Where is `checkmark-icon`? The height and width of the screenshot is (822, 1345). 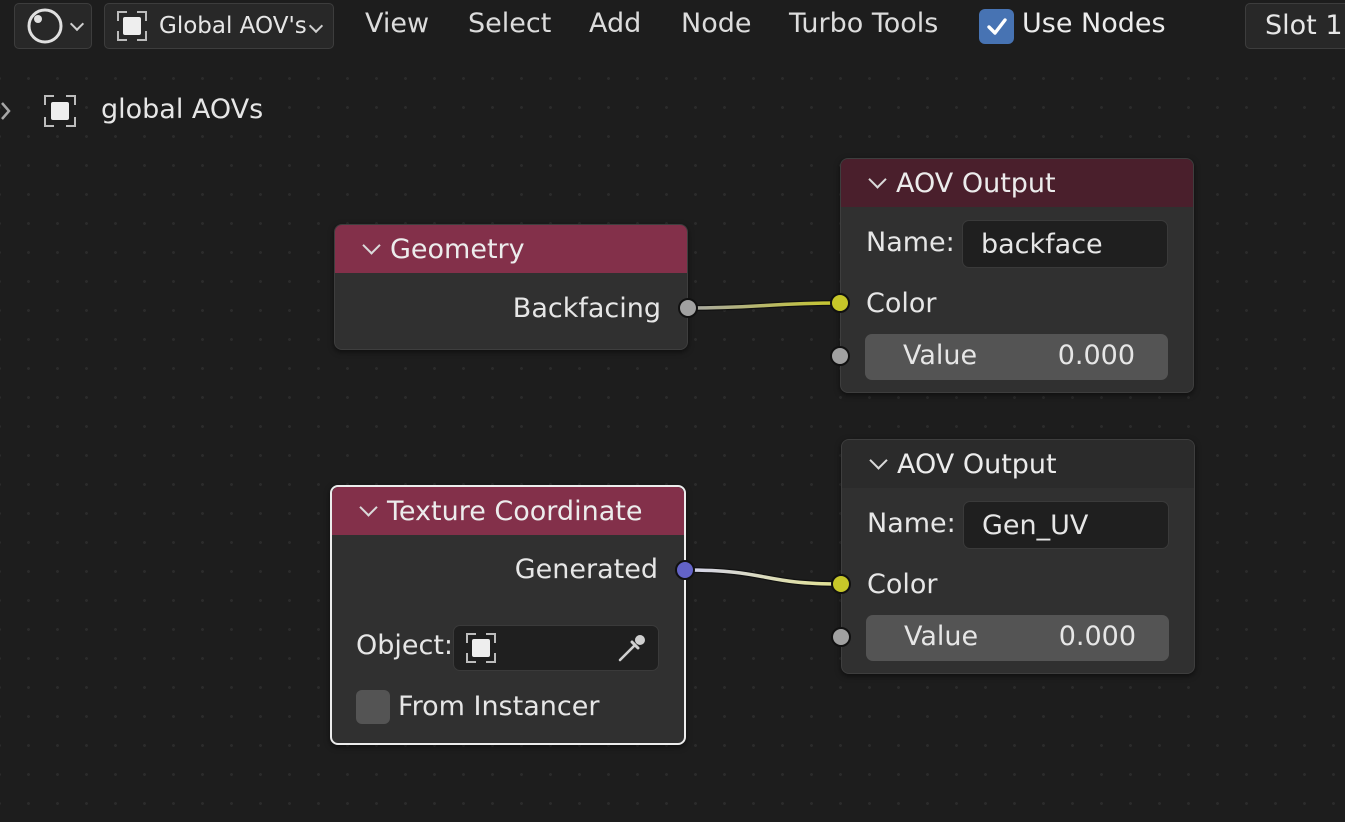 checkmark-icon is located at coordinates (996, 26).